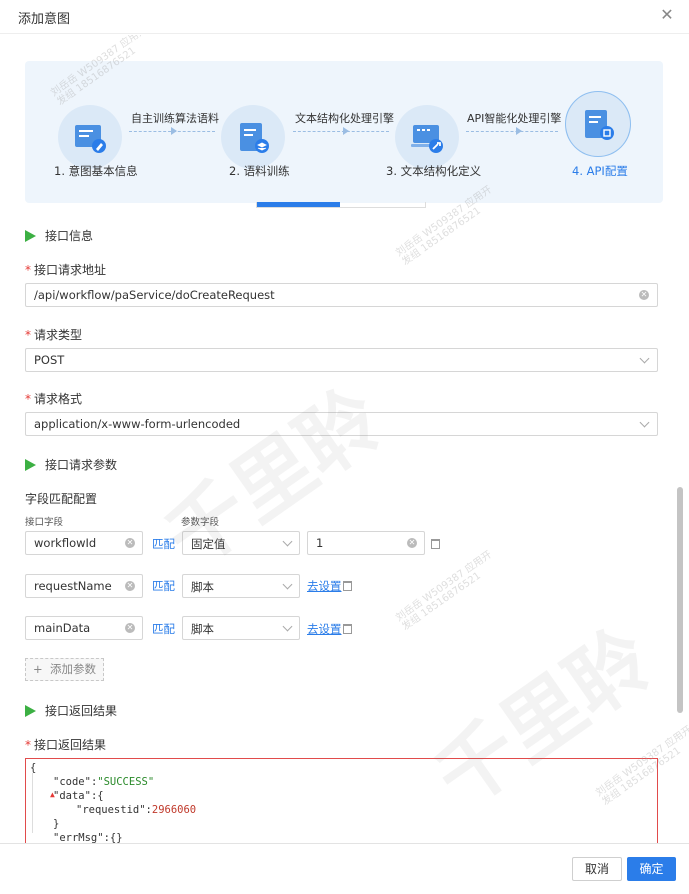 The height and width of the screenshot is (894, 689). Describe the element at coordinates (33, 768) in the screenshot. I see `code-brace: {` at that location.